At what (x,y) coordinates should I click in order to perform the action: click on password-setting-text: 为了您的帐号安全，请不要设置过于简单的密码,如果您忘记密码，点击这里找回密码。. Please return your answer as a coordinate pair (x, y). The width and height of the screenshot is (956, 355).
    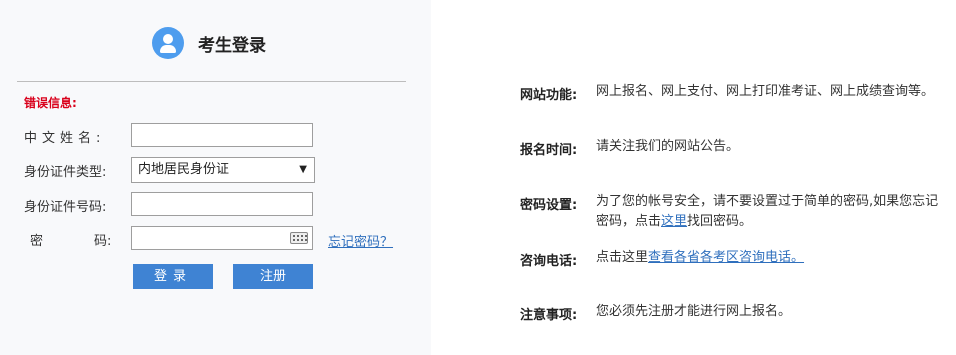
    Looking at the image, I should click on (768, 212).